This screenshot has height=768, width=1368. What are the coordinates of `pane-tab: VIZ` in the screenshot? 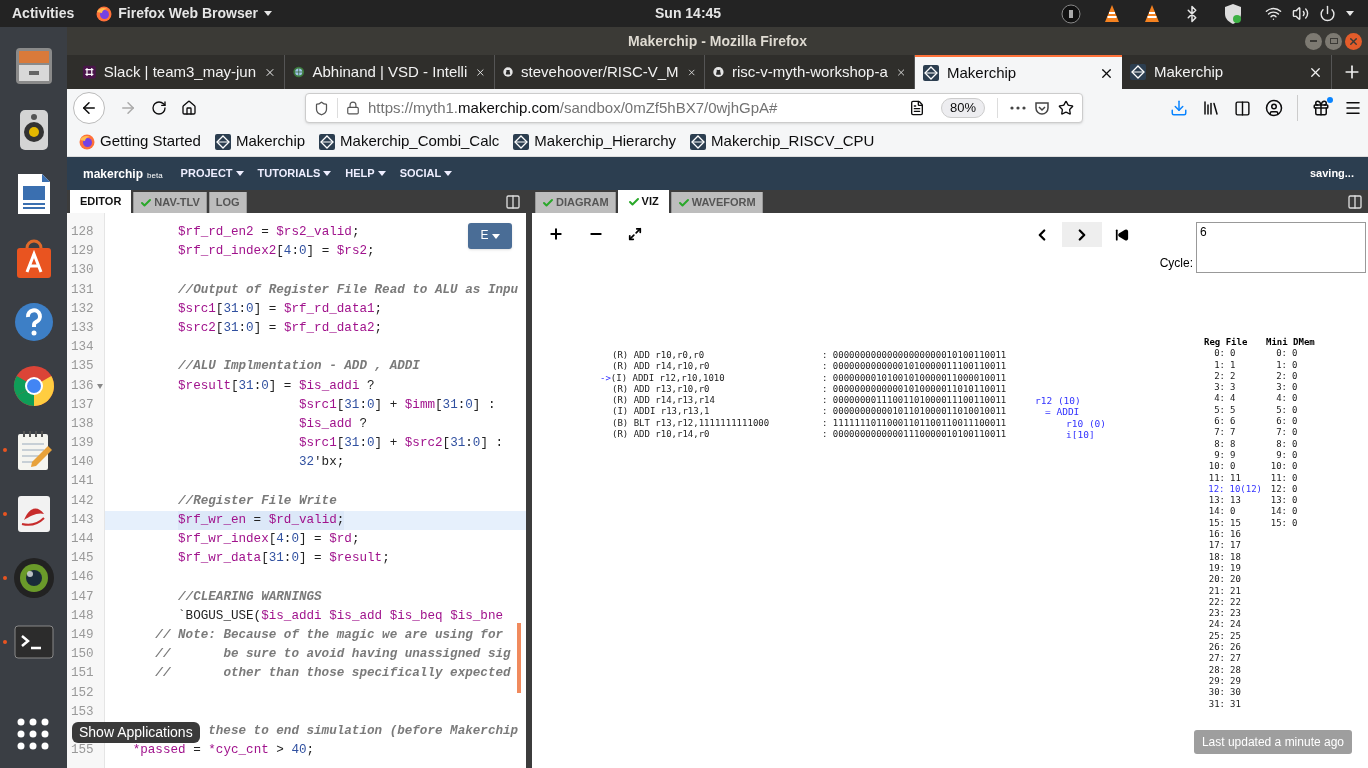 It's located at (643, 201).